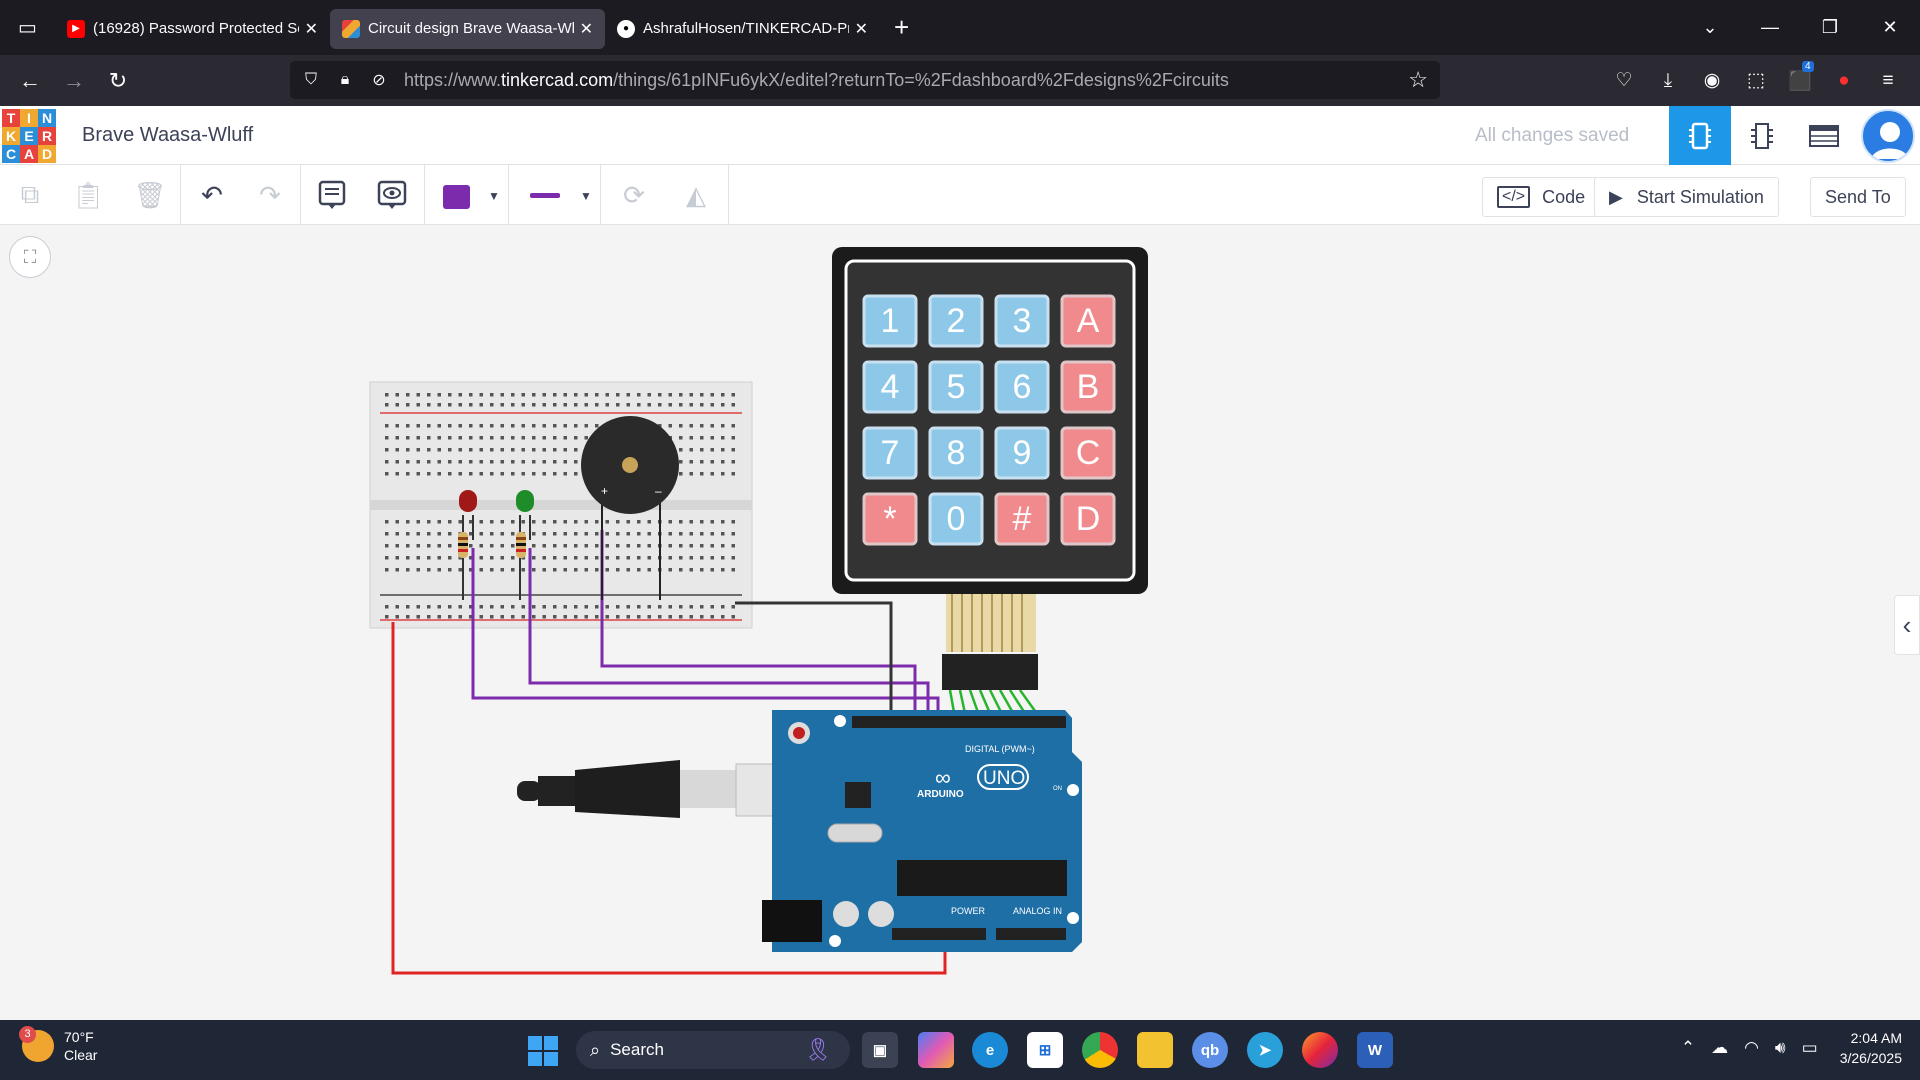  What do you see at coordinates (30, 257) in the screenshot?
I see `zoom-to-fit-icon: ⛶` at bounding box center [30, 257].